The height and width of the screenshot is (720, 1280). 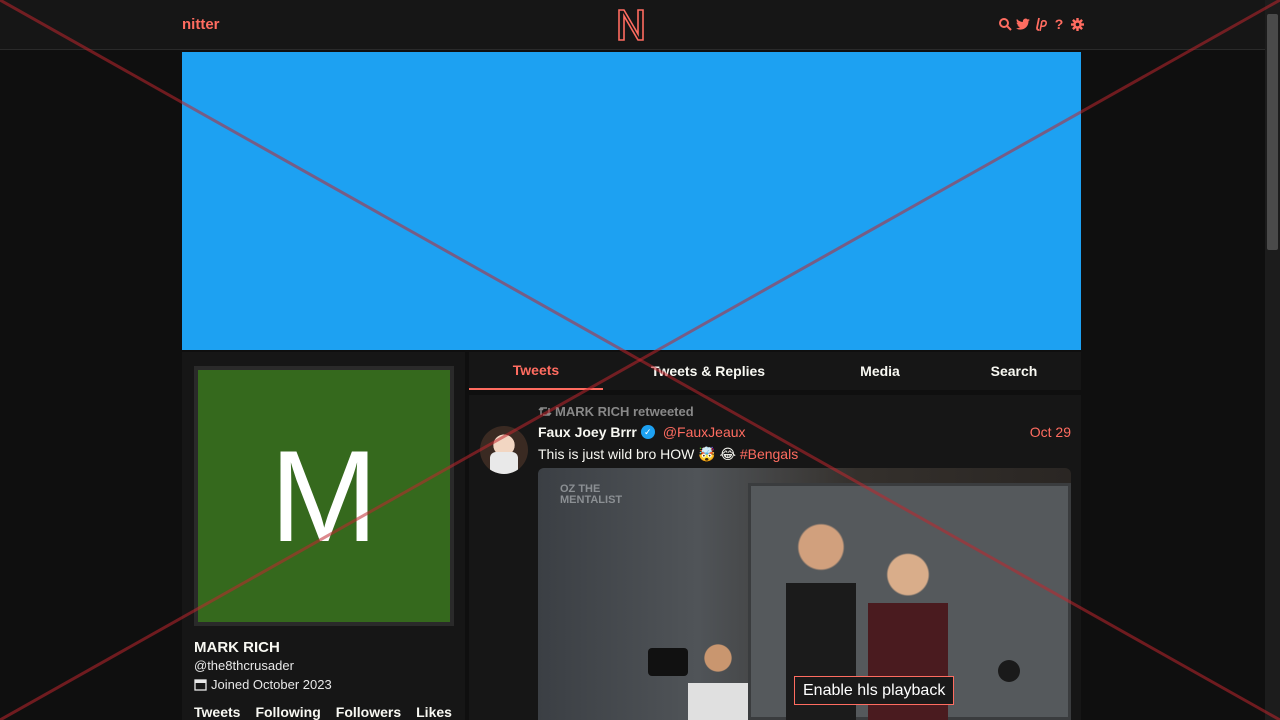 I want to click on profile-tabs: Tweets Tweets & Replies Media Search, so click(x=775, y=371).